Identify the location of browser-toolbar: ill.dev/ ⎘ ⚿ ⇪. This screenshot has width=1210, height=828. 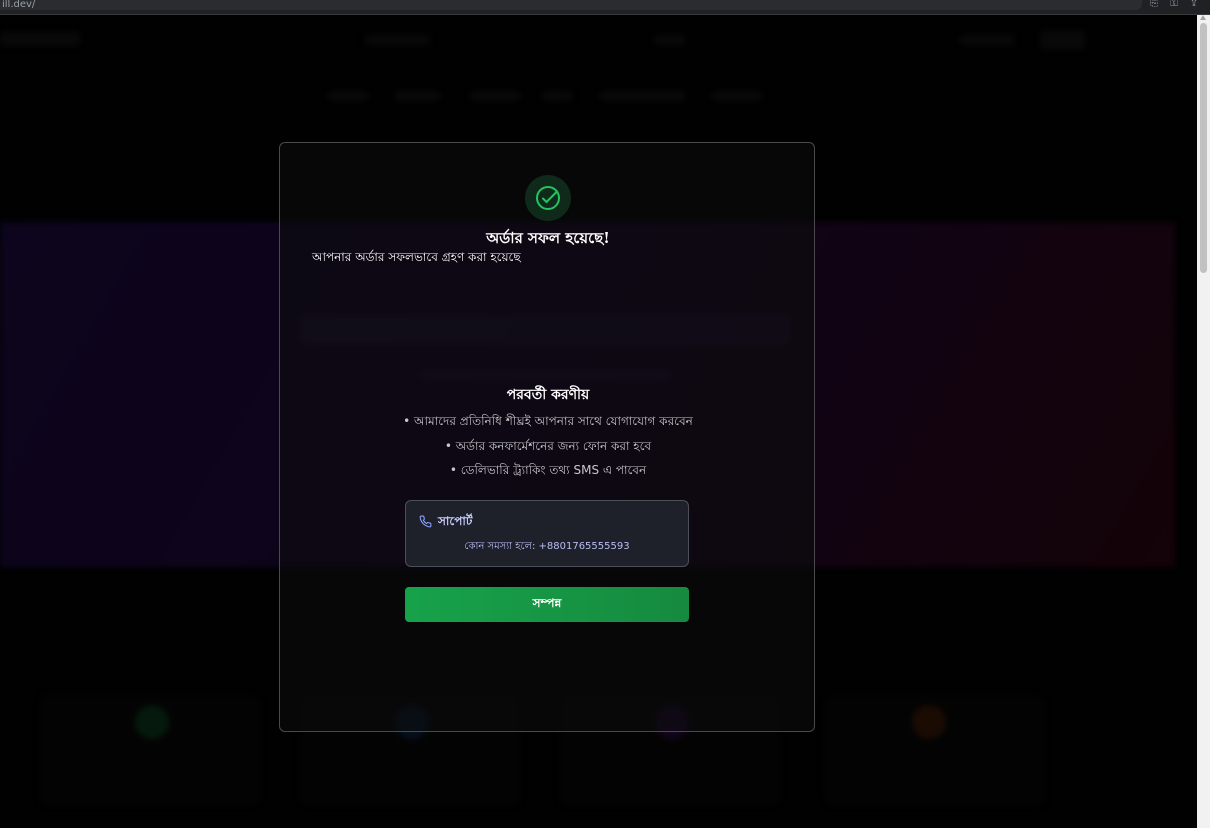
(605, 7).